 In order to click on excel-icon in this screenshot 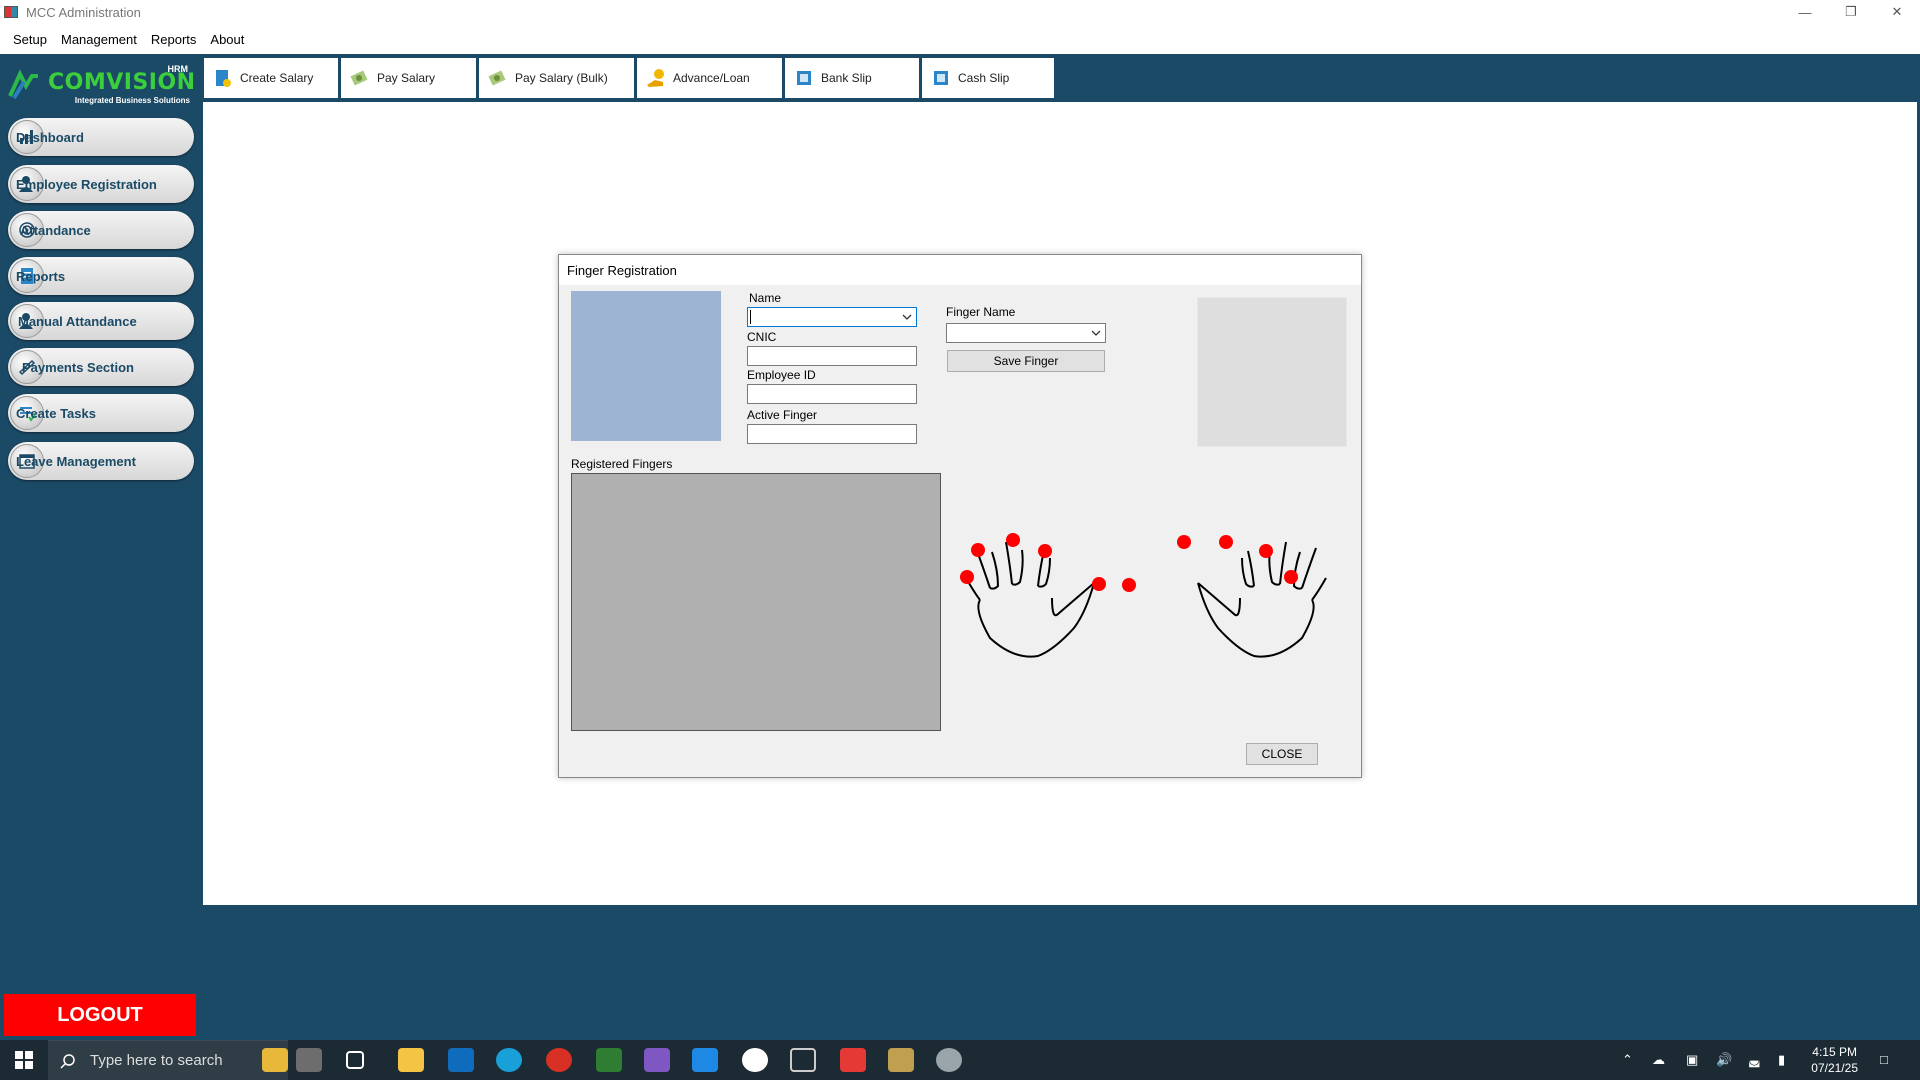, I will do `click(609, 1060)`.